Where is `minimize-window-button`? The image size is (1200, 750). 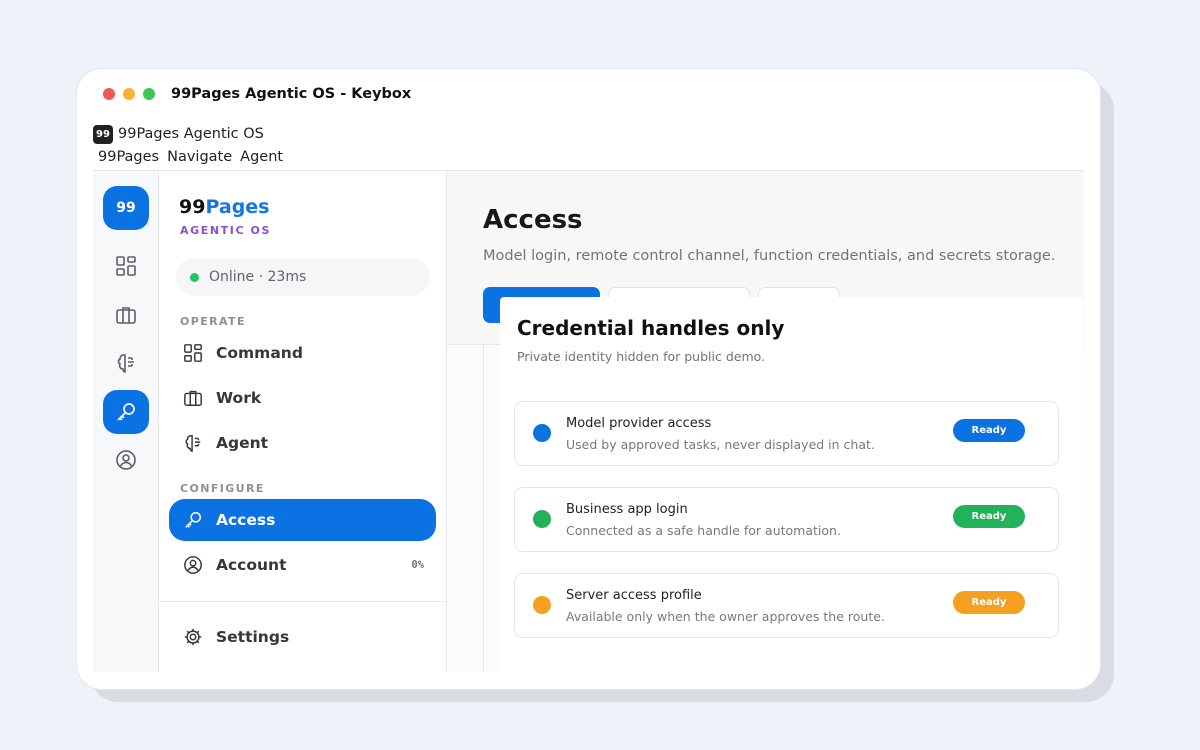
minimize-window-button is located at coordinates (129, 94).